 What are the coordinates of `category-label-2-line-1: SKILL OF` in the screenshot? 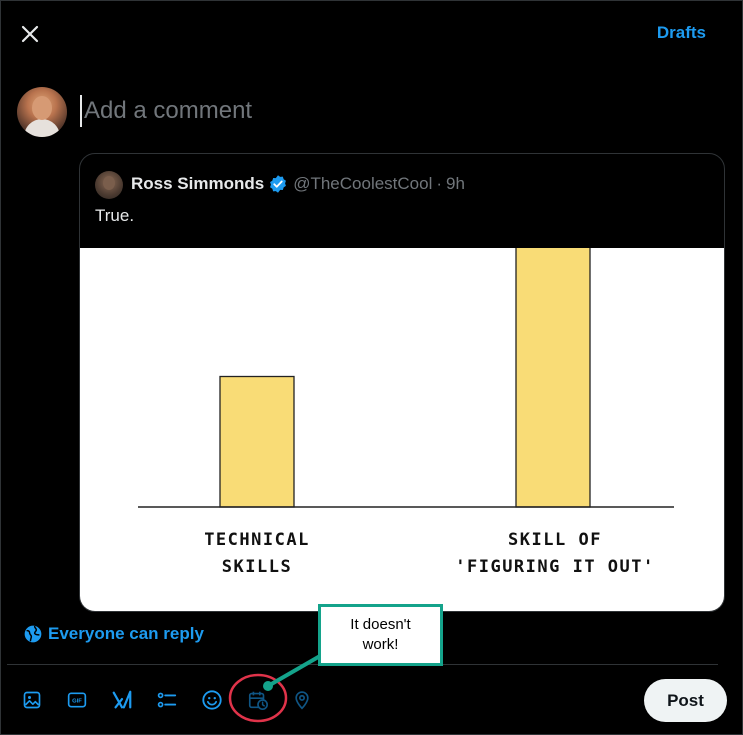 It's located at (555, 540).